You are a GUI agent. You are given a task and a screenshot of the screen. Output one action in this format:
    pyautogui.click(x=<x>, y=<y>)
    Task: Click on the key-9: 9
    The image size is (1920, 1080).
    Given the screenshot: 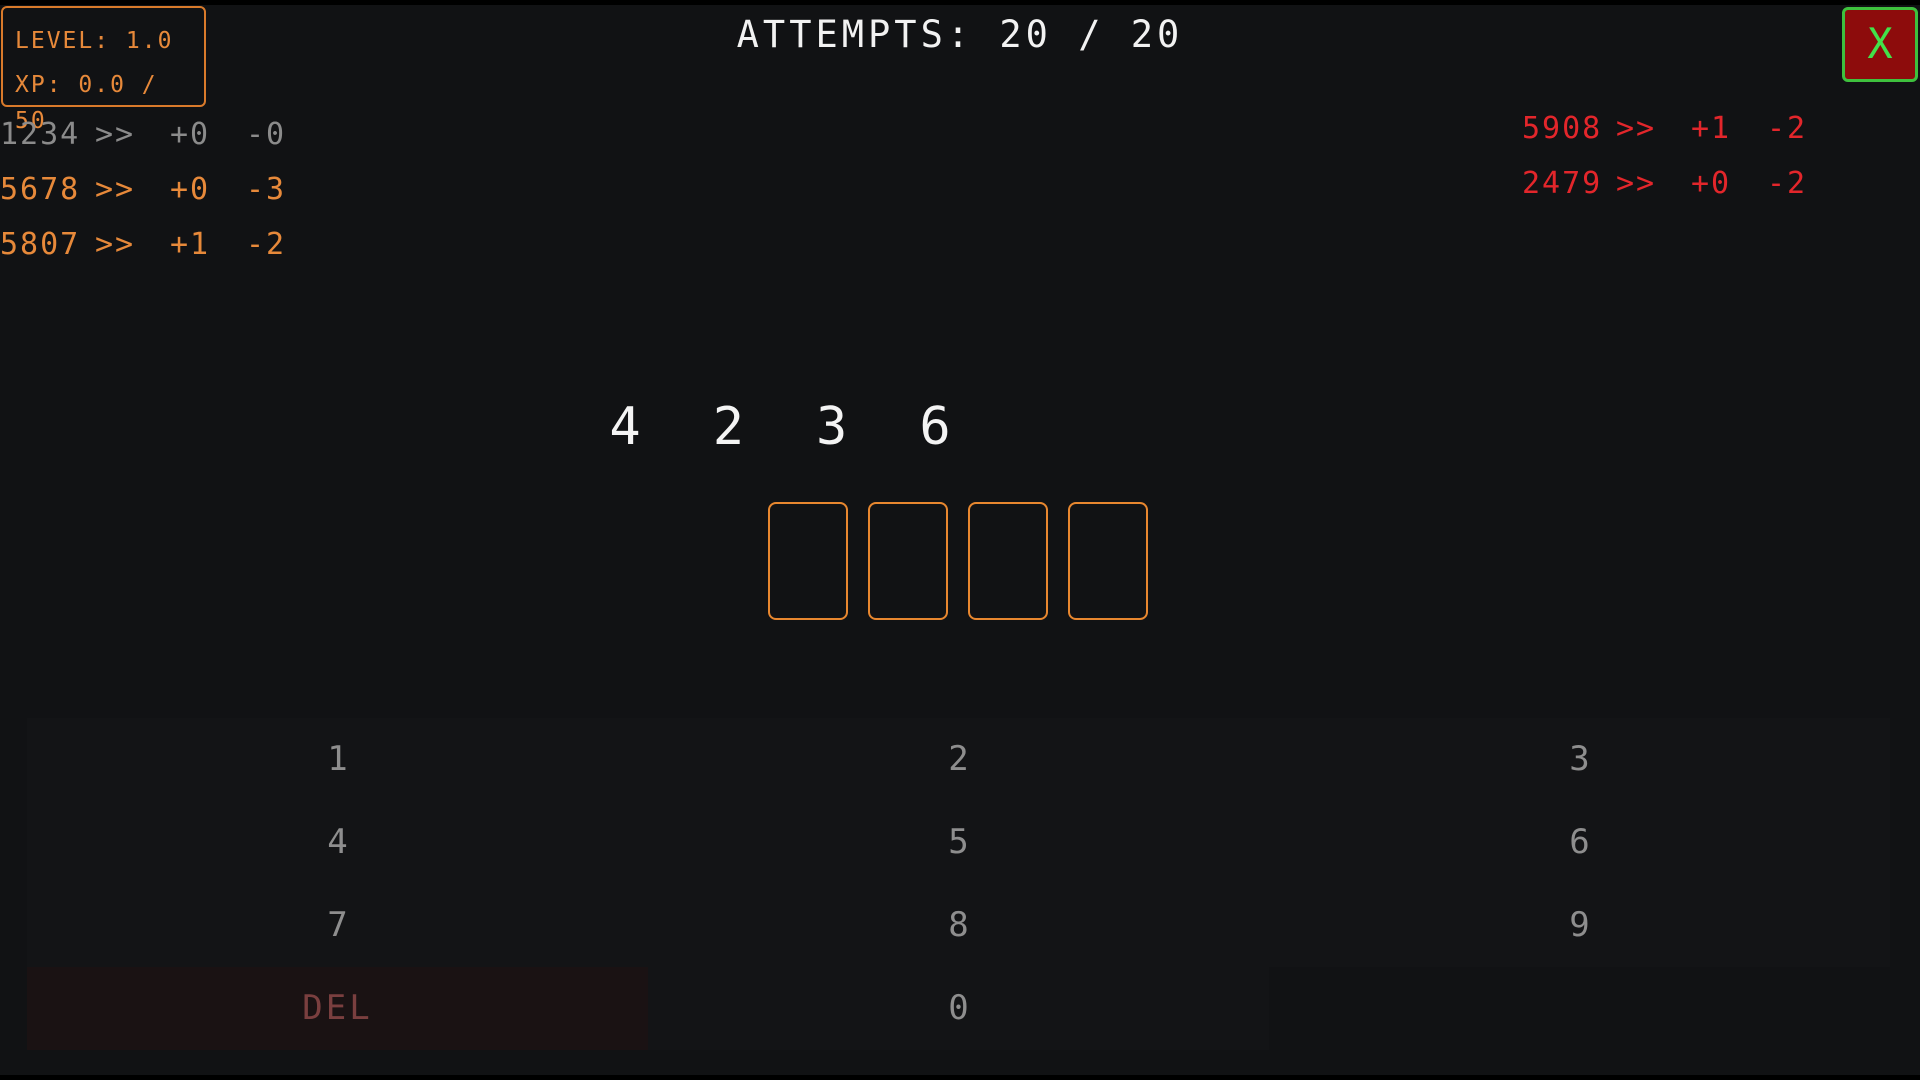 What is the action you would take?
    pyautogui.click(x=1579, y=925)
    